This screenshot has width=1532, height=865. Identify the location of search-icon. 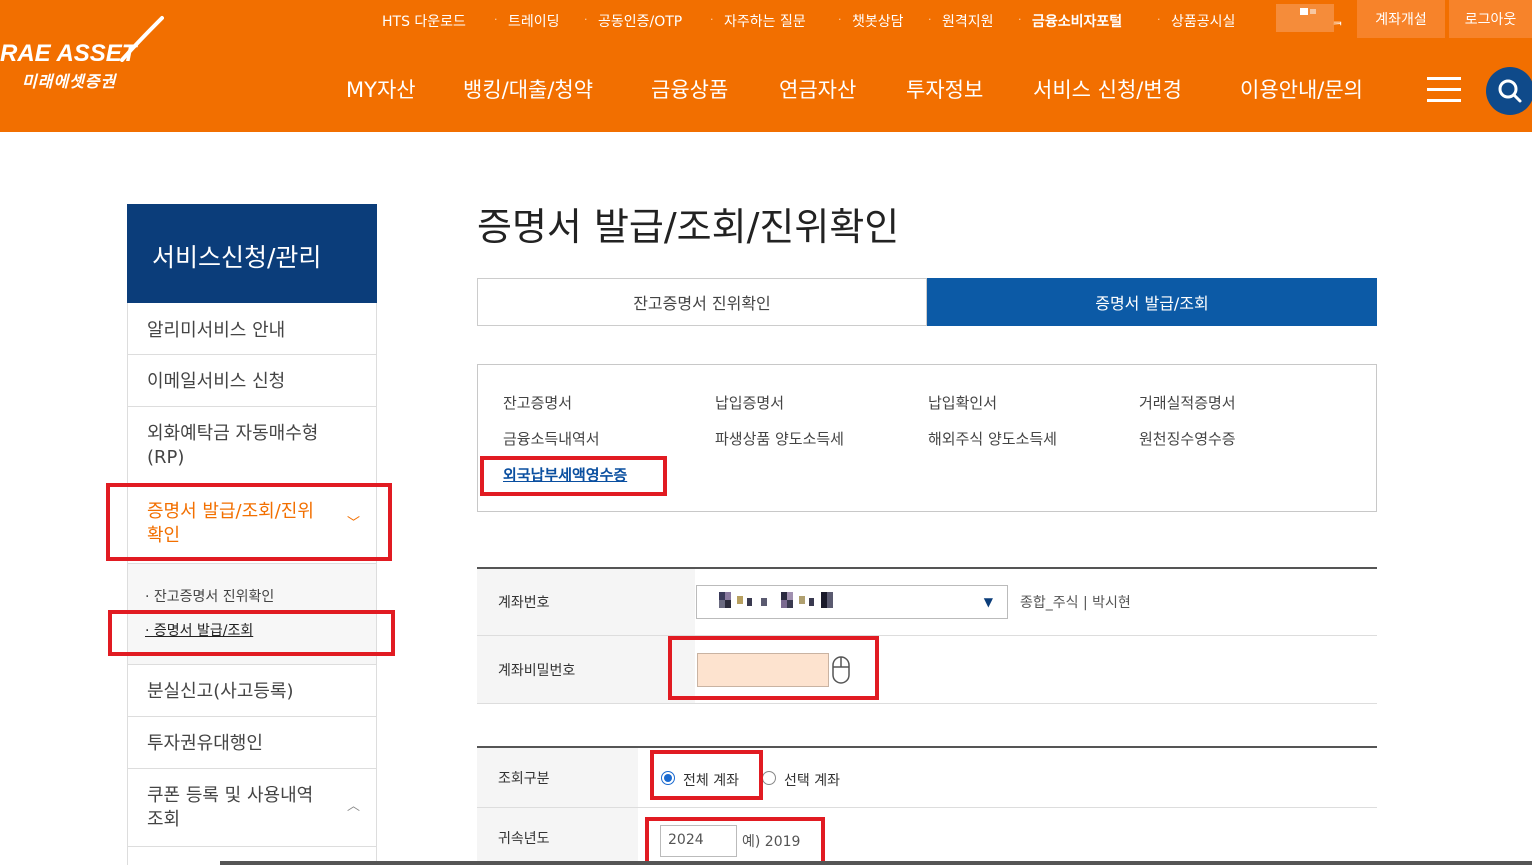
(1510, 91).